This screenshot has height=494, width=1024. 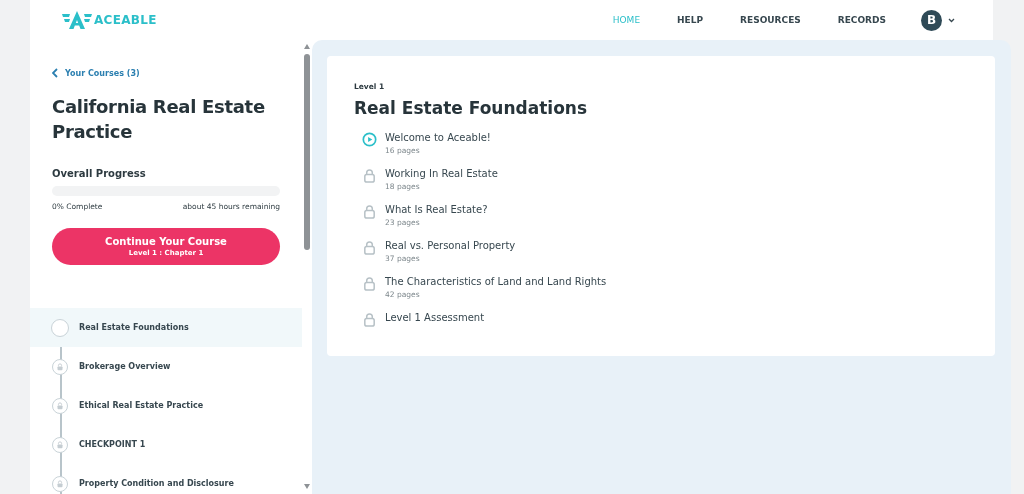 I want to click on lesson-title: The Characteristics of Land and Land Rights, so click(x=496, y=281).